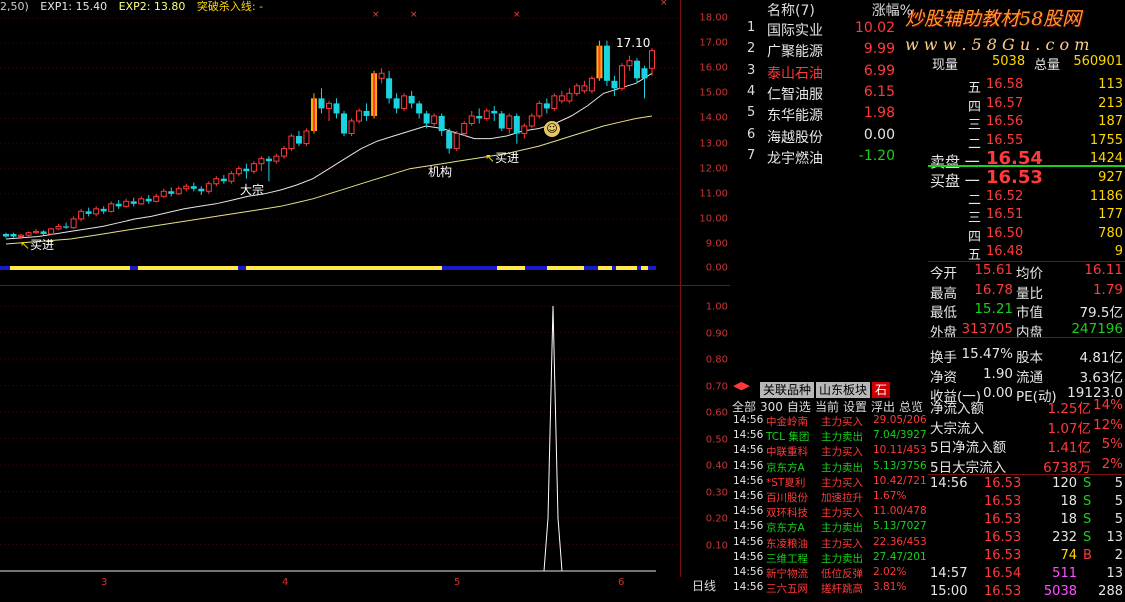  I want to click on flow-value: 6738万, so click(1067, 467).